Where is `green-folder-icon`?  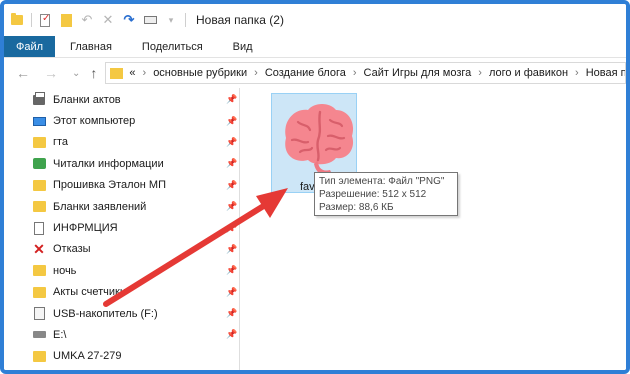 green-folder-icon is located at coordinates (39, 164).